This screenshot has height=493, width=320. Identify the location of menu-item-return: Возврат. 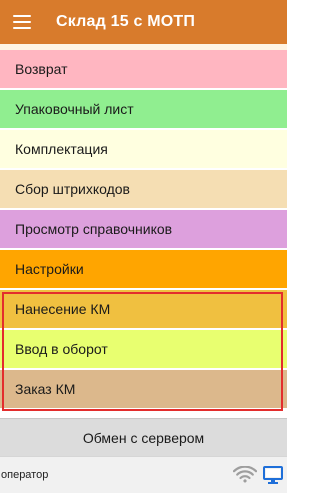
(143, 69).